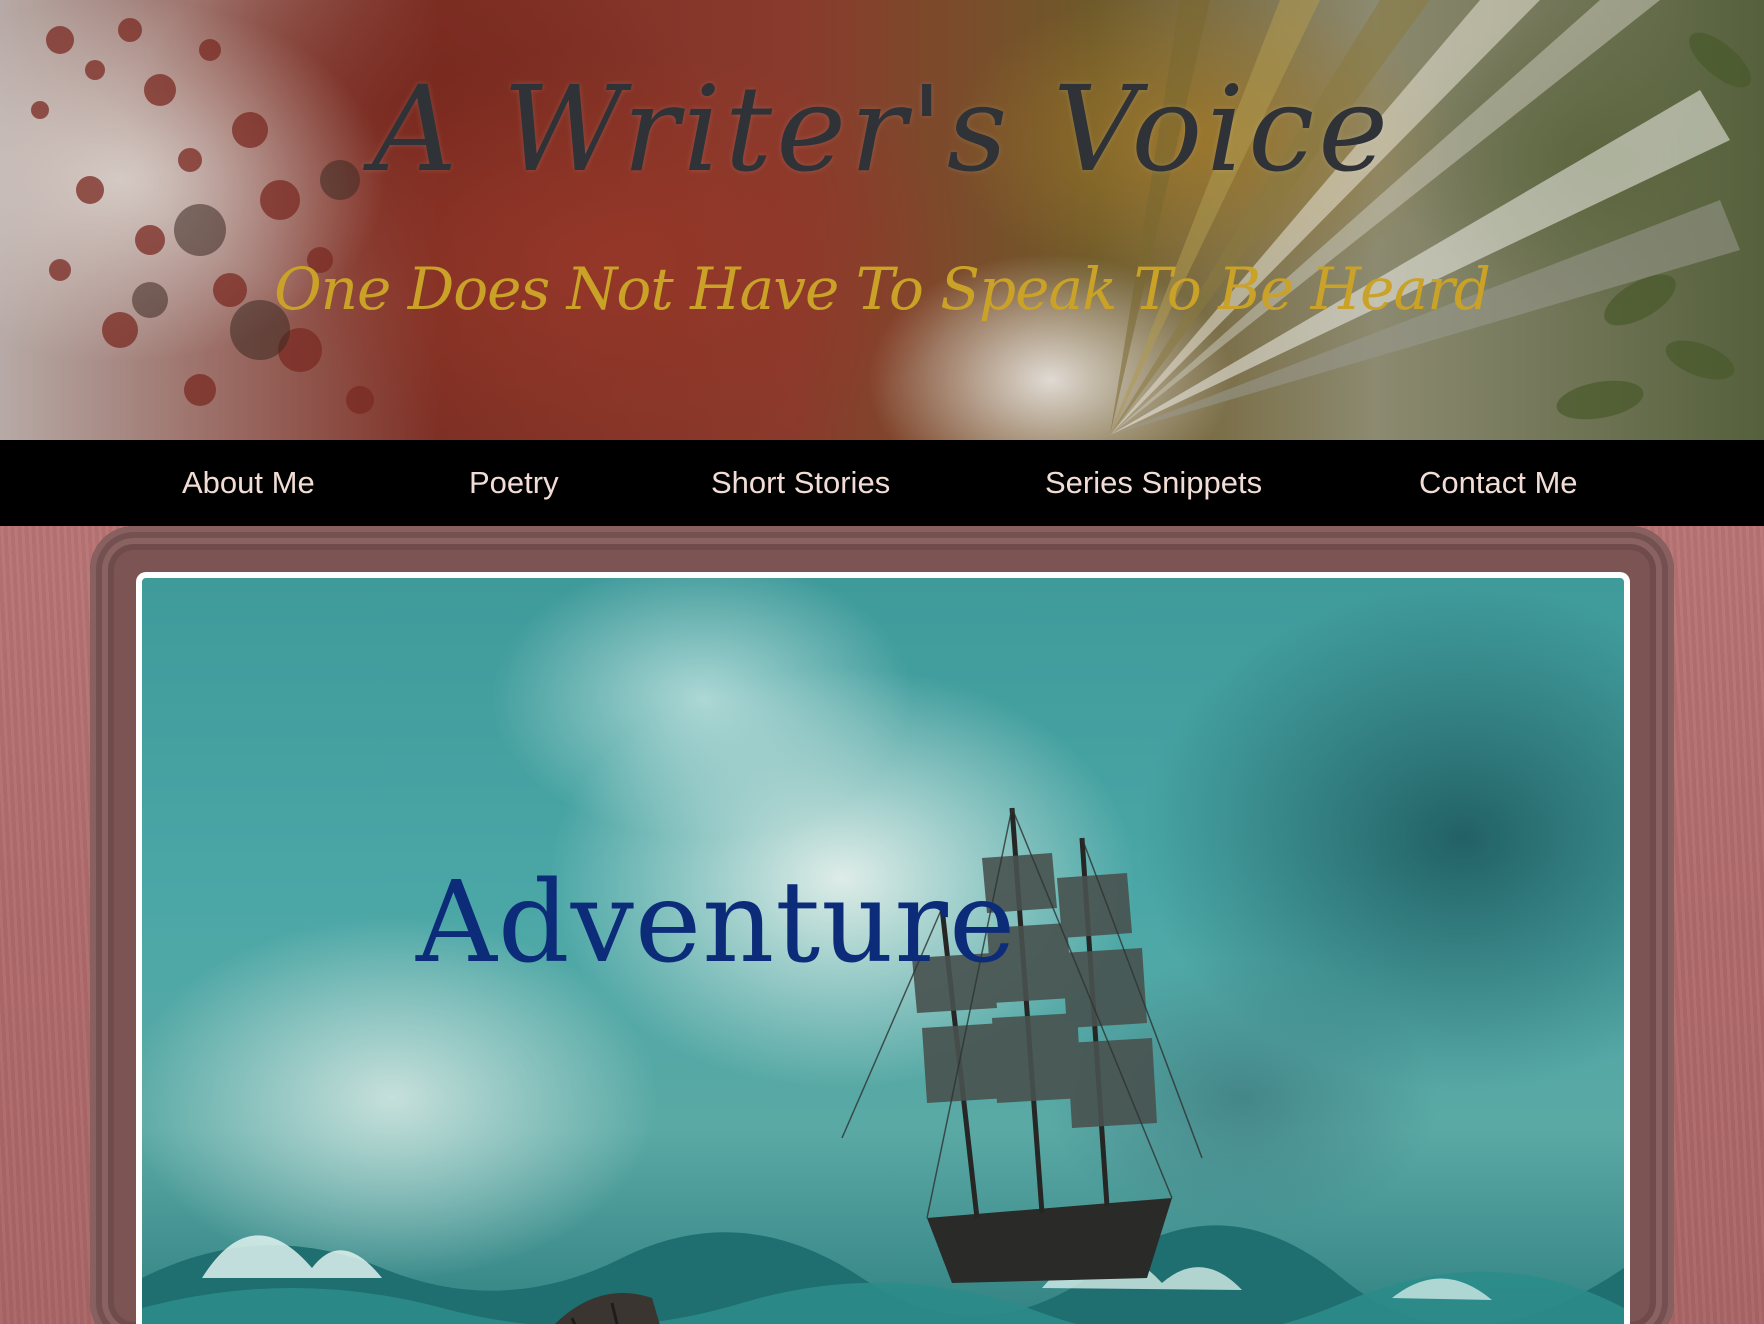 The image size is (1764, 1324). What do you see at coordinates (1153, 483) in the screenshot?
I see `nav-item-series-snippets: Series Snippets` at bounding box center [1153, 483].